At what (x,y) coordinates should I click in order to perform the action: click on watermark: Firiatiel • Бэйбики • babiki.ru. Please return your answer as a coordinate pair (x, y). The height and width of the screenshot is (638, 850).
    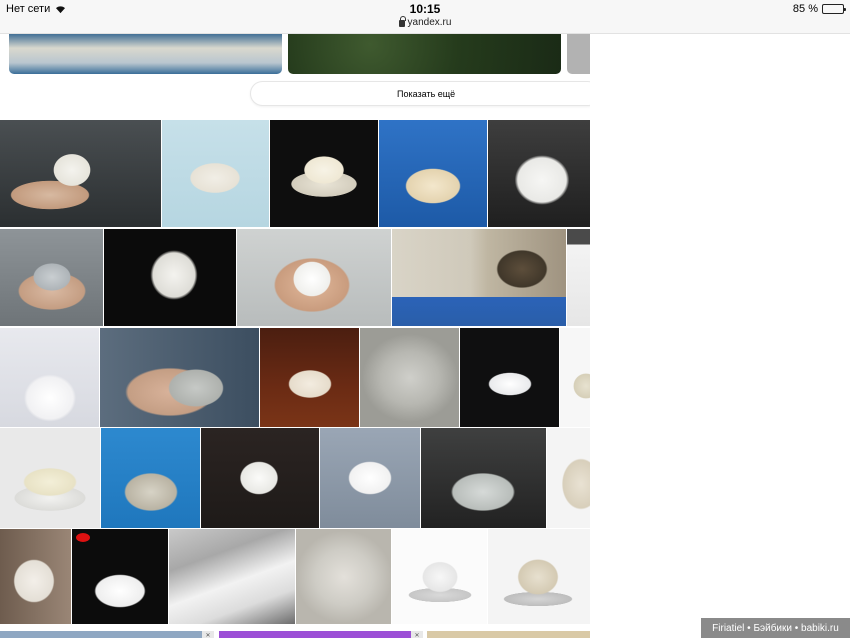
    Looking at the image, I should click on (775, 628).